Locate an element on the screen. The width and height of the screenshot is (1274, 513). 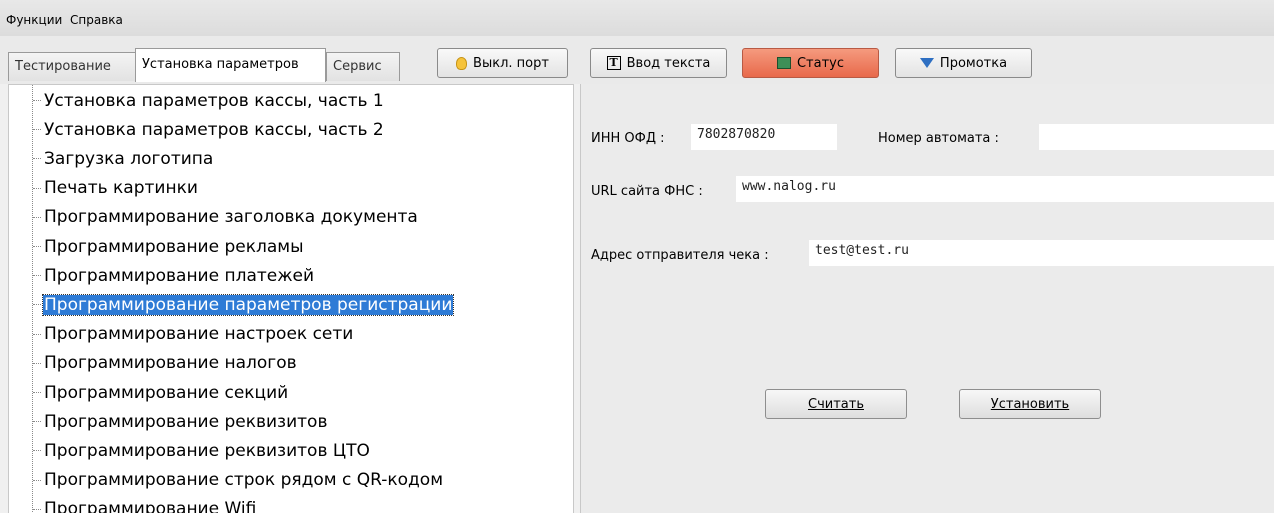
set-button-label: Установить is located at coordinates (1030, 404).